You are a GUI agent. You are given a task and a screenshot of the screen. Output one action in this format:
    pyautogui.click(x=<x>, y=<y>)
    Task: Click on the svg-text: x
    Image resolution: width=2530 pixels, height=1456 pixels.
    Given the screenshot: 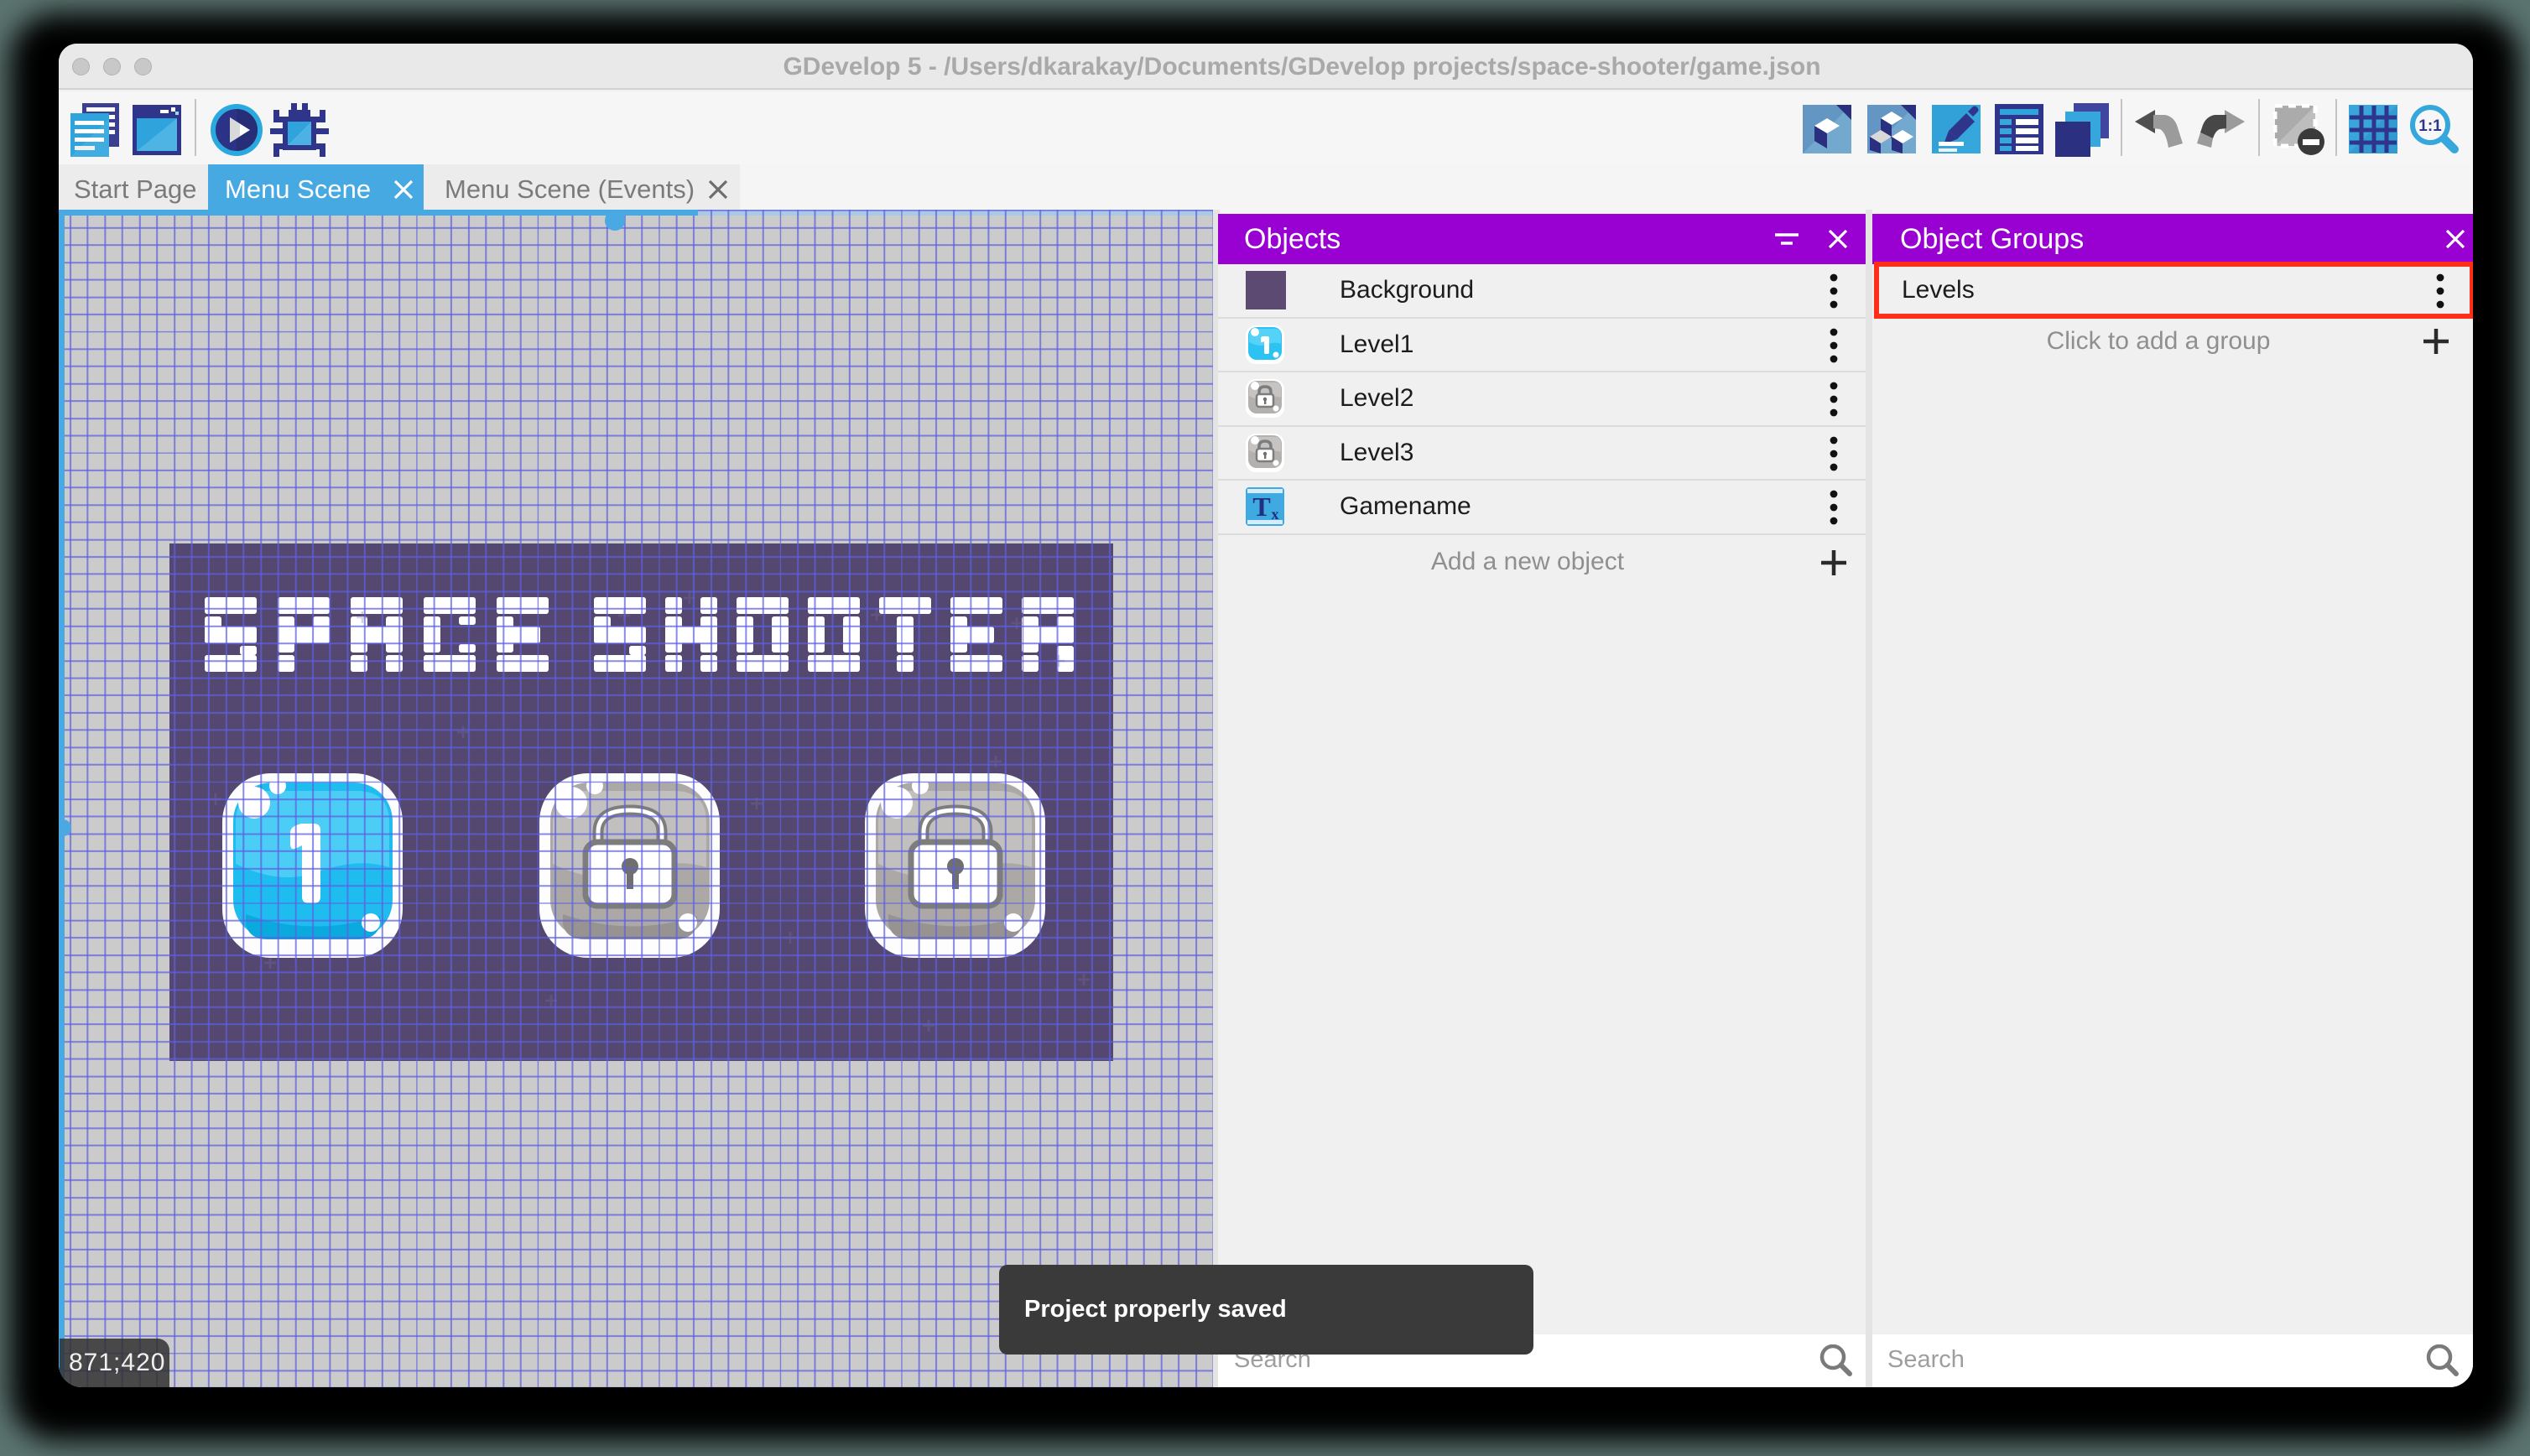 What is the action you would take?
    pyautogui.click(x=1275, y=514)
    